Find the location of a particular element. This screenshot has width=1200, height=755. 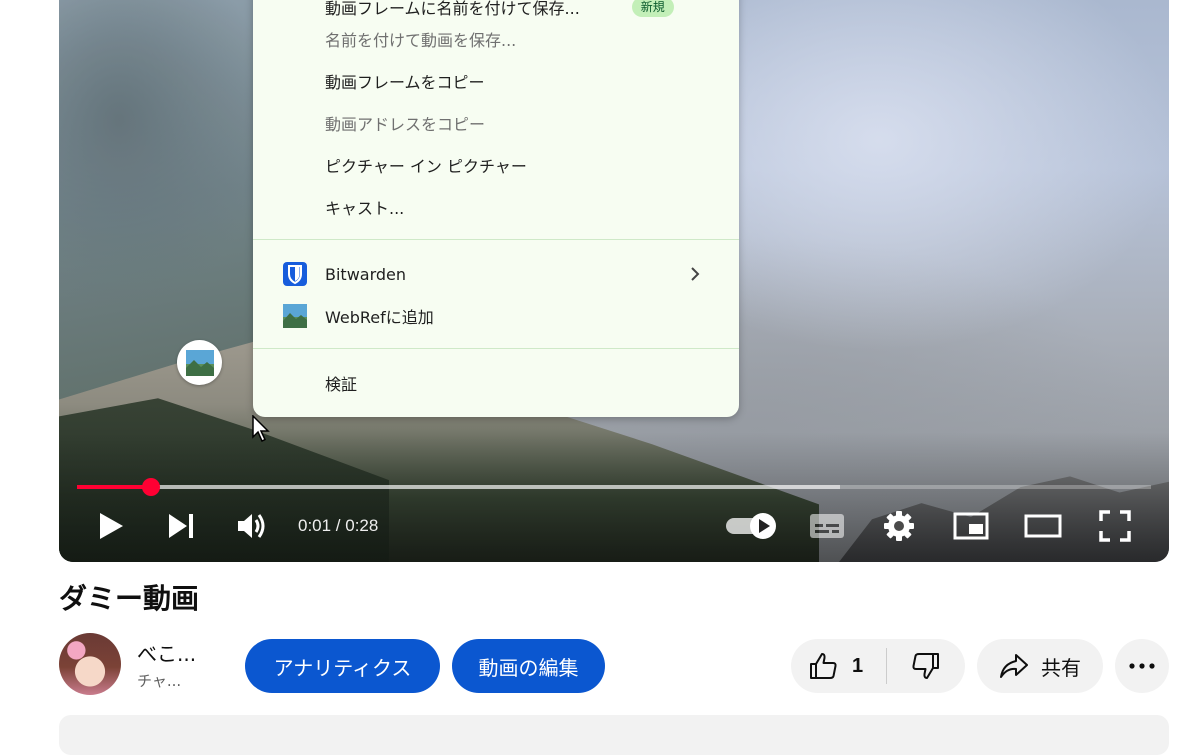

more-horizontal-icon is located at coordinates (1142, 666).